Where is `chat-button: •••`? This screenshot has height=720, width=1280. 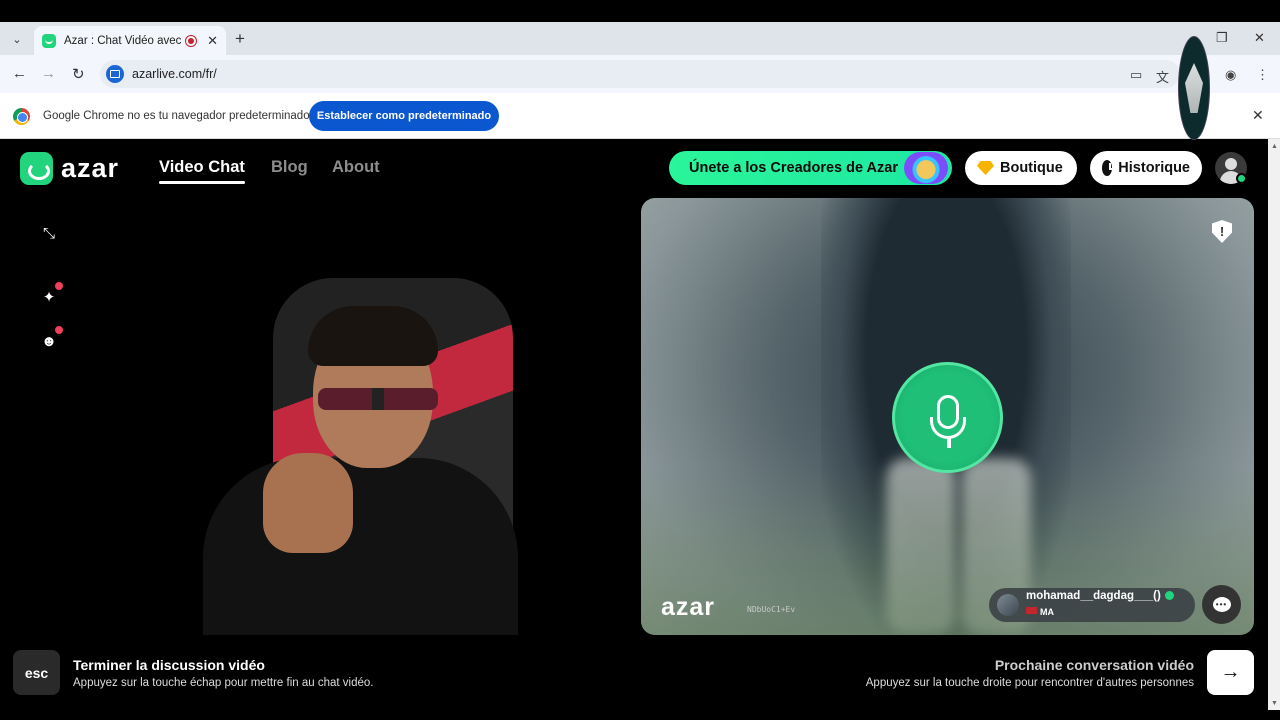
chat-button: ••• is located at coordinates (1221, 604).